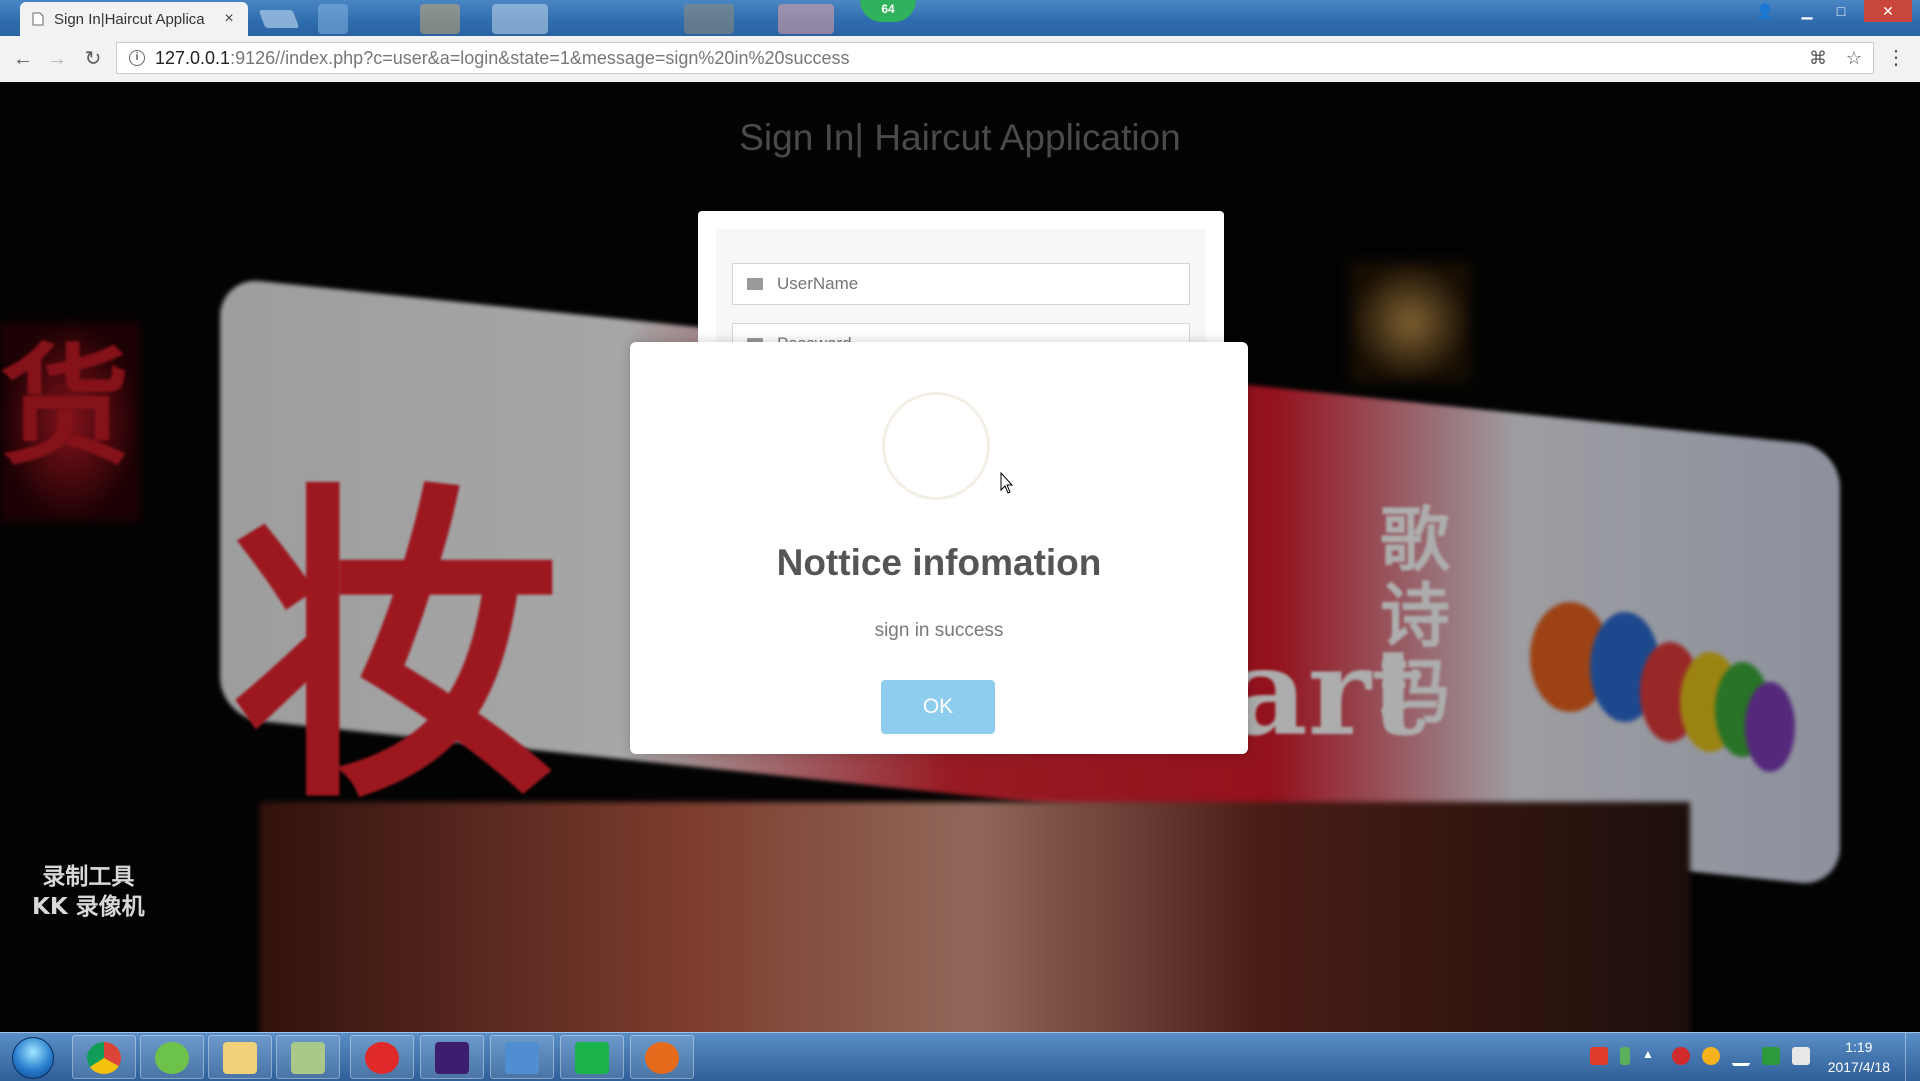  Describe the element at coordinates (1651, 1056) in the screenshot. I see `chevron-up-icon: ▲` at that location.